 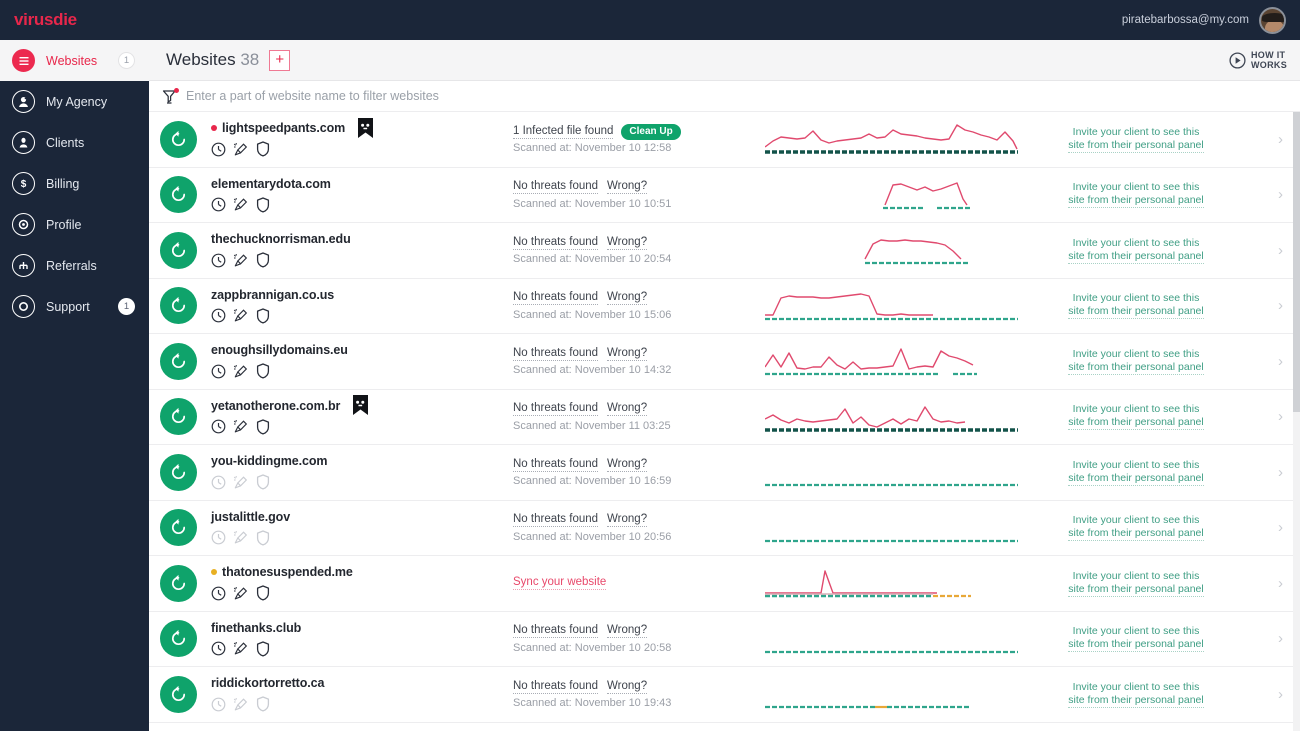 What do you see at coordinates (45, 20) in the screenshot?
I see `app-logo: virusdie` at bounding box center [45, 20].